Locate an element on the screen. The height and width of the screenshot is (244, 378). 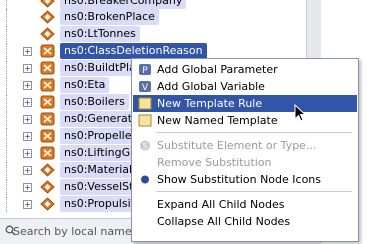
add-parameter-icon: P is located at coordinates (145, 70).